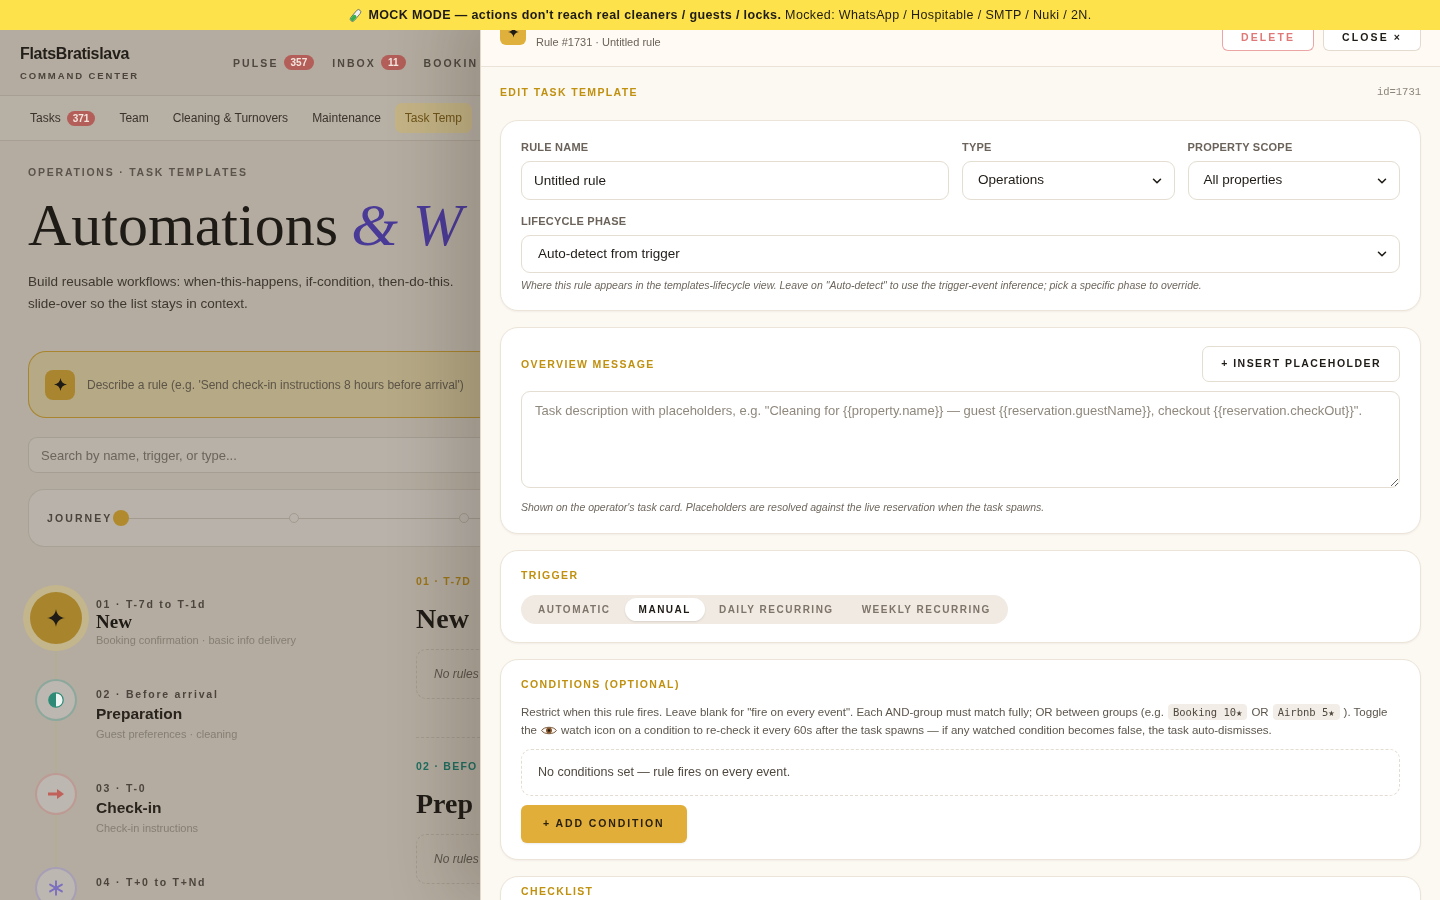 The width and height of the screenshot is (1440, 900). I want to click on page-title: Automations & W, so click(247, 225).